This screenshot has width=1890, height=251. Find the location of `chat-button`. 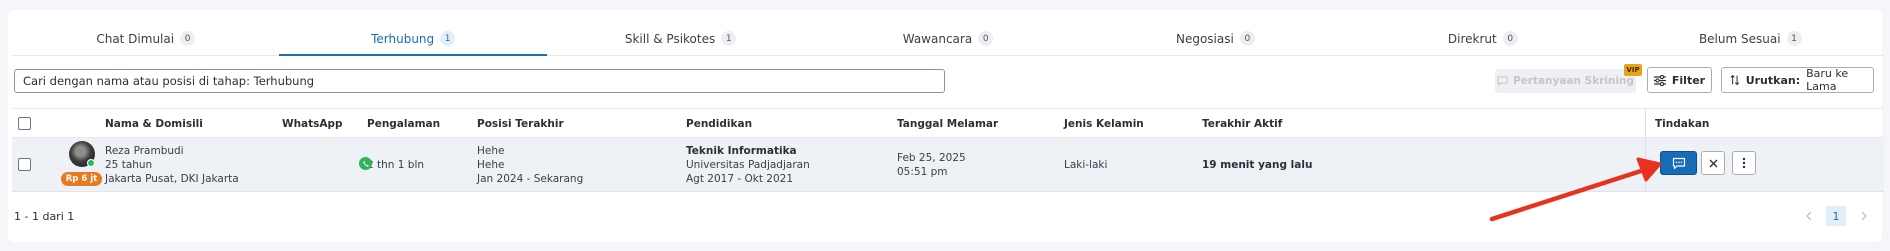

chat-button is located at coordinates (1678, 163).